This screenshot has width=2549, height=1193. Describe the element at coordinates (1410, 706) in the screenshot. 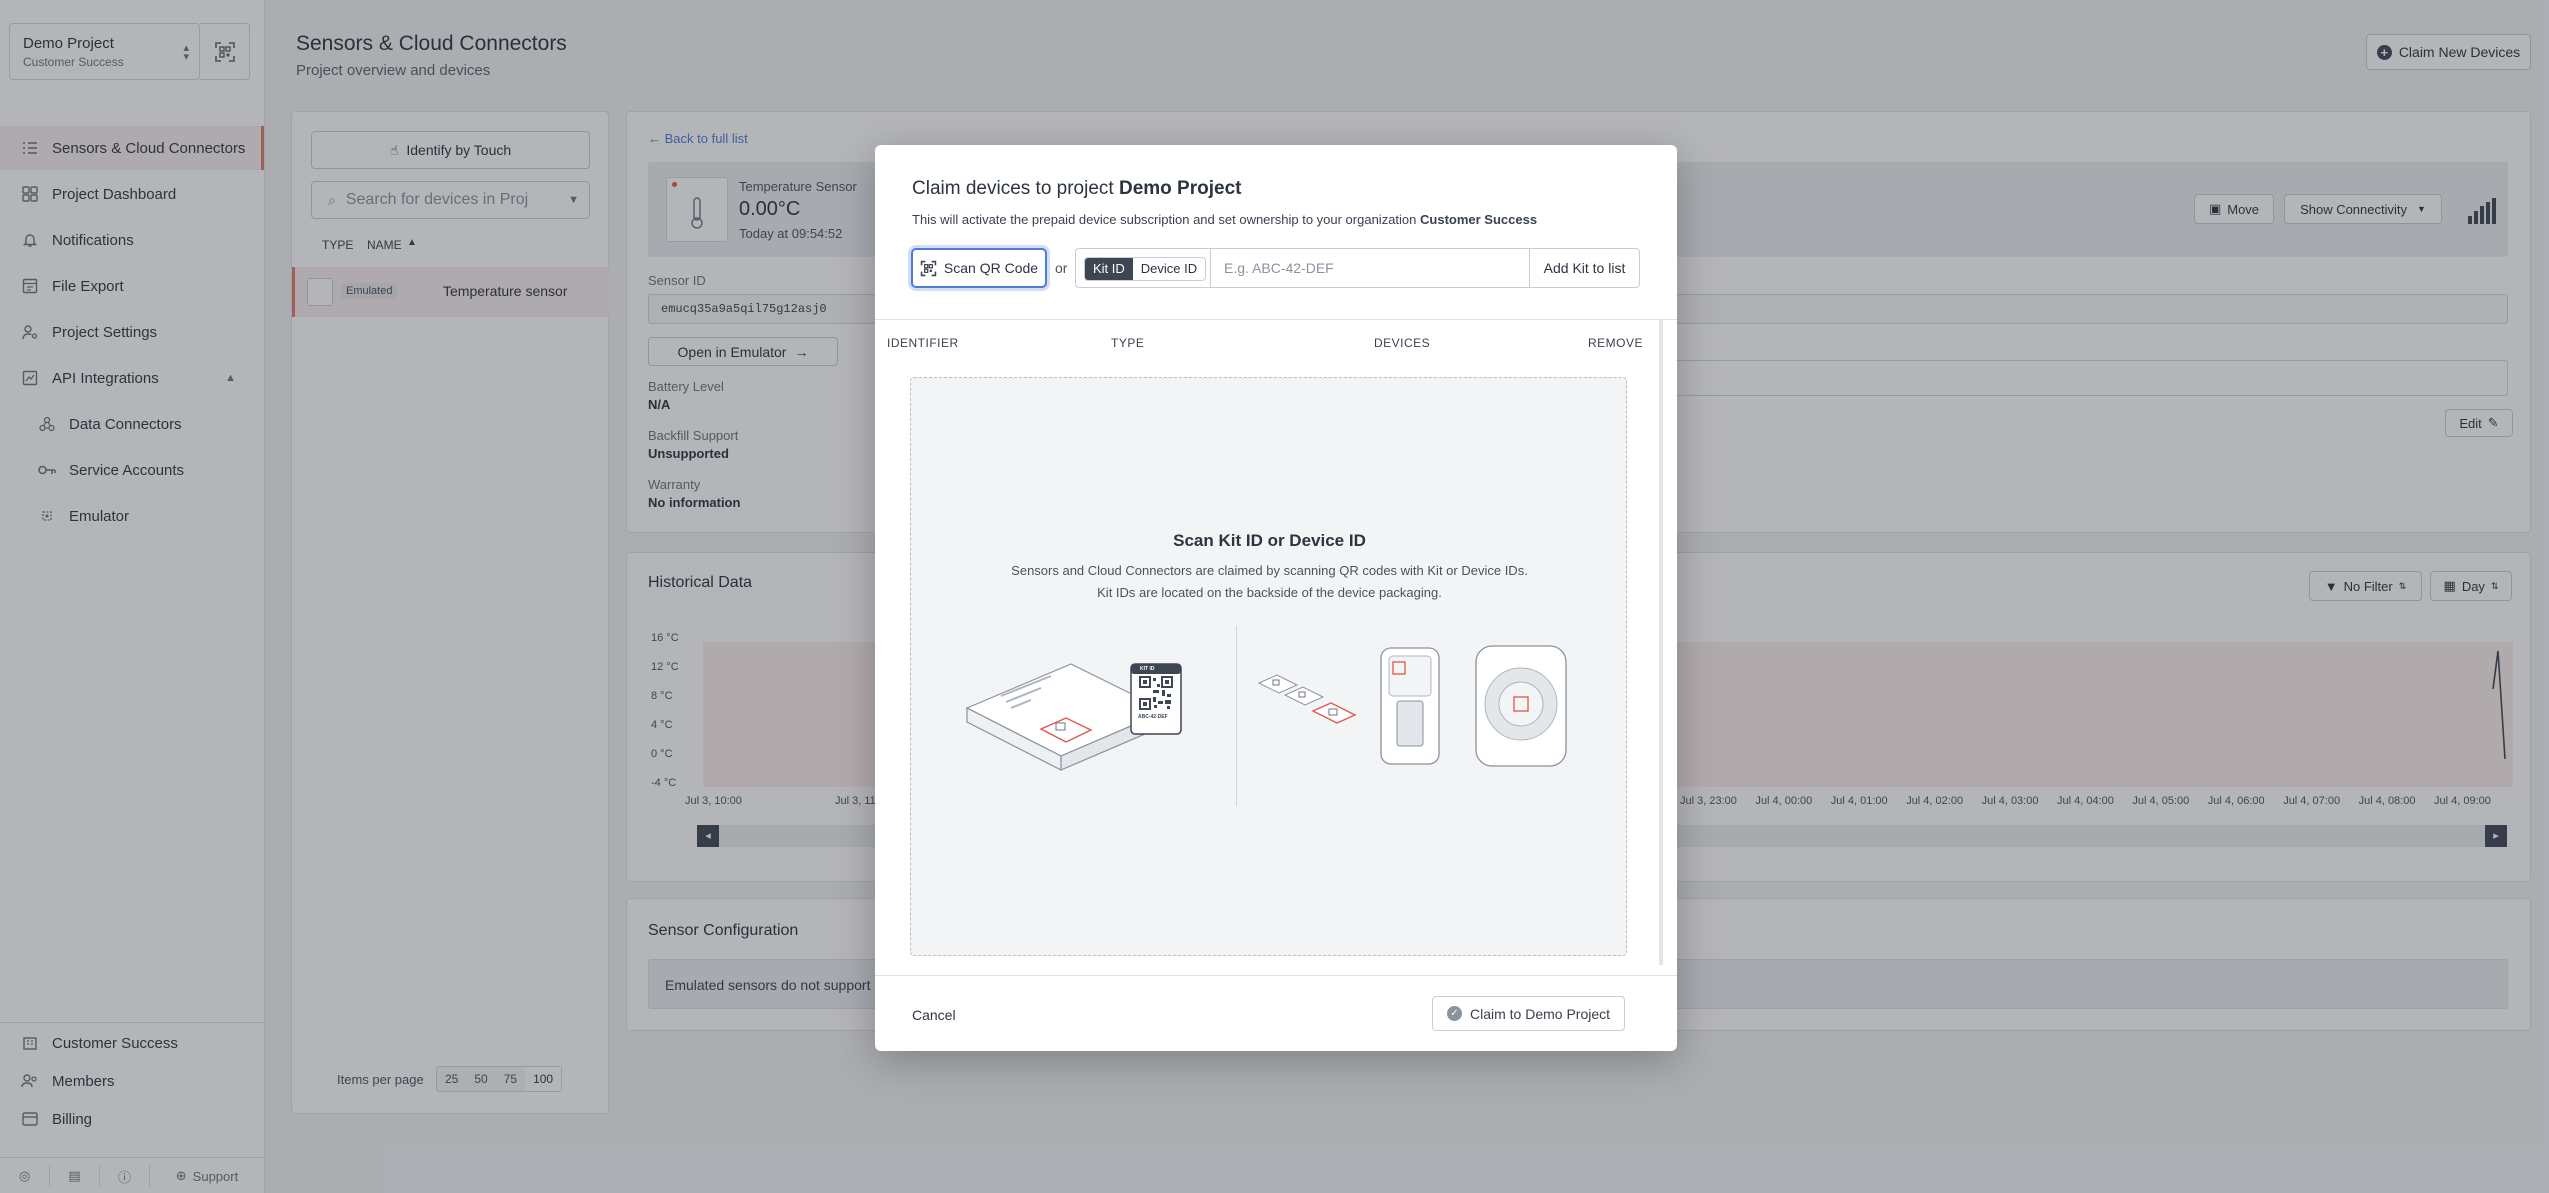

I see `cloud-connector-illustration` at that location.